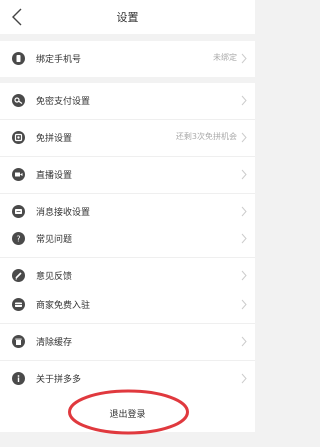 This screenshot has height=447, width=320. Describe the element at coordinates (18, 211) in the screenshot. I see `message-icon` at that location.